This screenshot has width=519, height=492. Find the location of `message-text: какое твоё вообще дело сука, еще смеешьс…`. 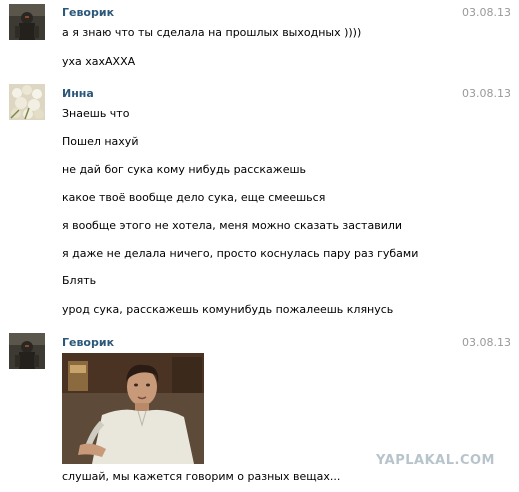

message-text: какое твоё вообще дело сука, еще смеешьс… is located at coordinates (194, 197).